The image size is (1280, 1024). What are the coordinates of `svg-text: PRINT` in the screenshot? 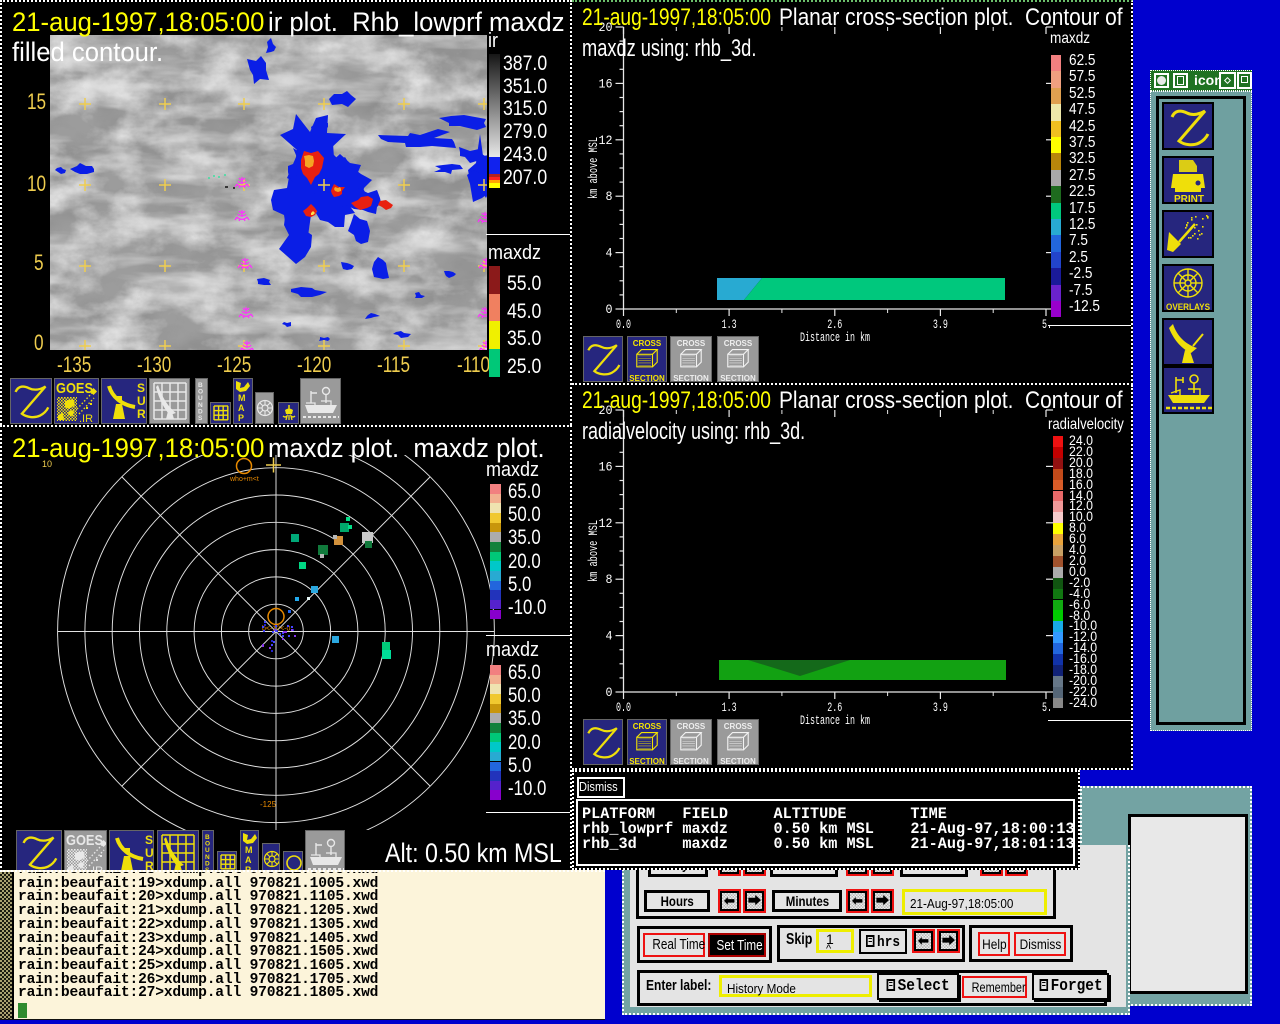 It's located at (1189, 199).